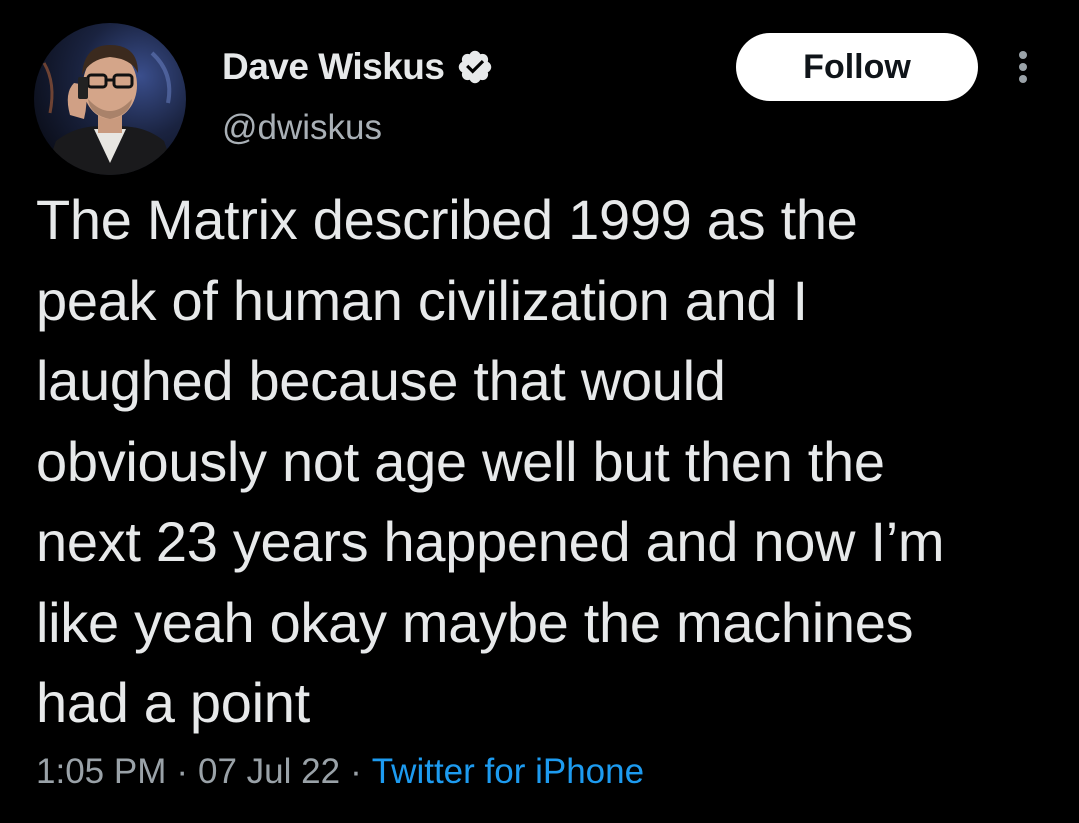 The image size is (1079, 823). I want to click on more-options-icon, so click(1023, 67).